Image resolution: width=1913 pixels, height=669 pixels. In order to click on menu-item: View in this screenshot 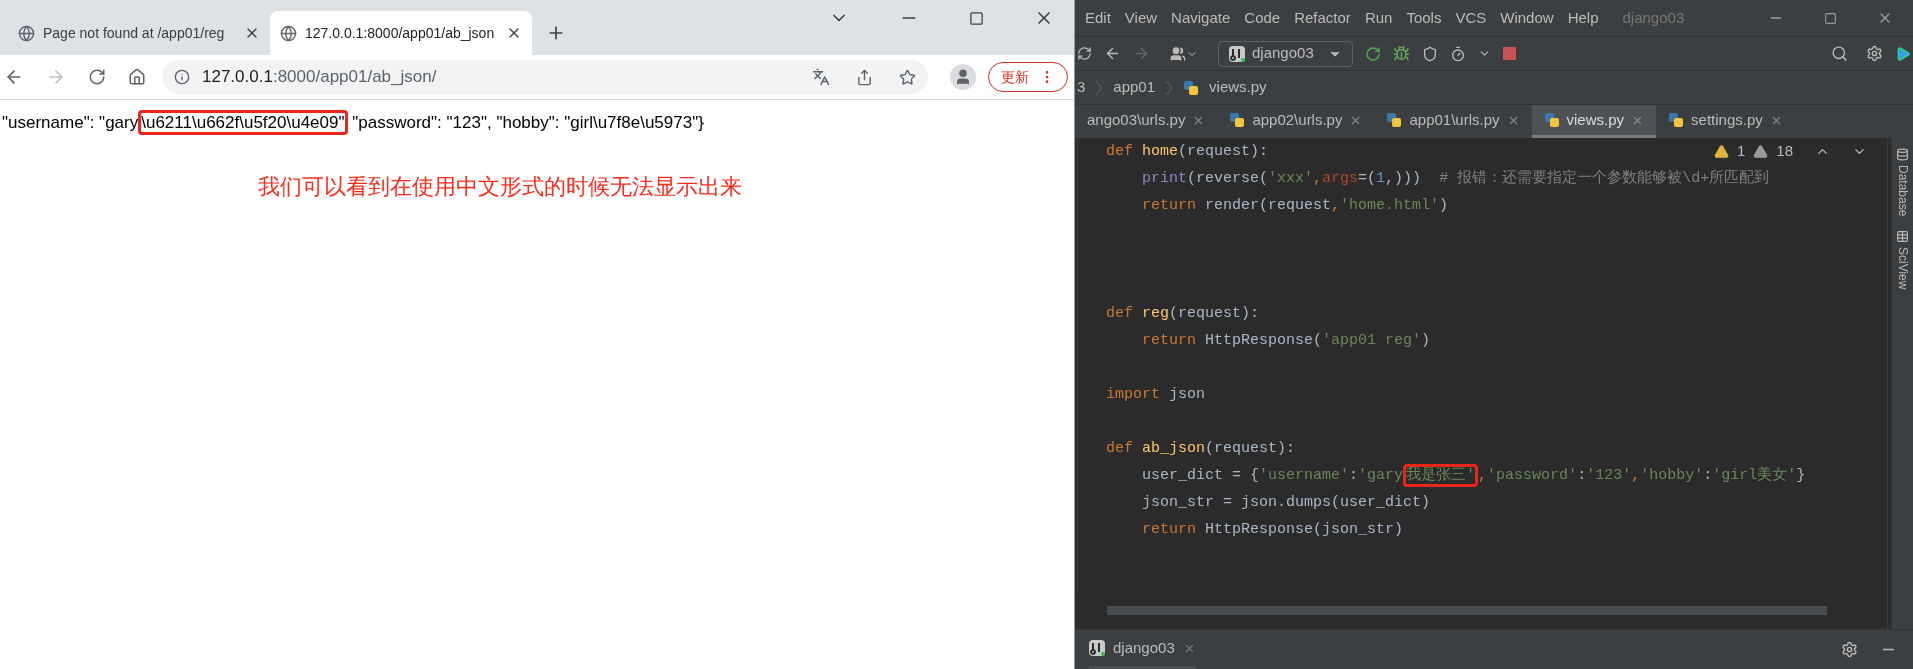, I will do `click(1141, 18)`.